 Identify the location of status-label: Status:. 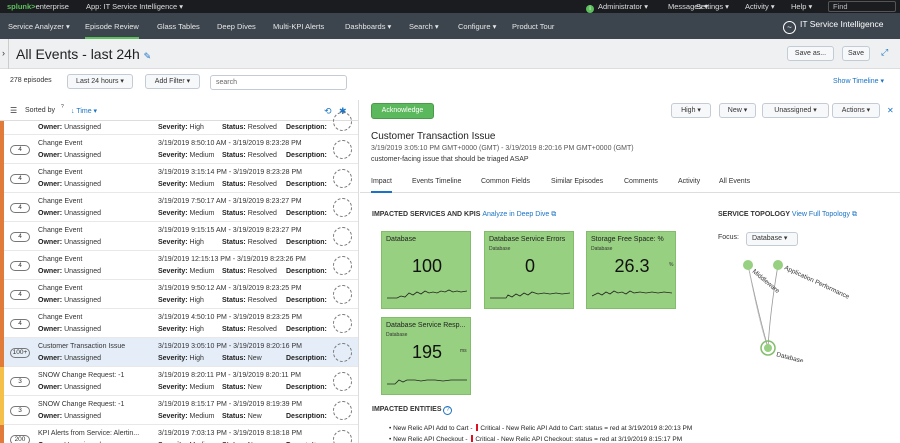
(234, 416).